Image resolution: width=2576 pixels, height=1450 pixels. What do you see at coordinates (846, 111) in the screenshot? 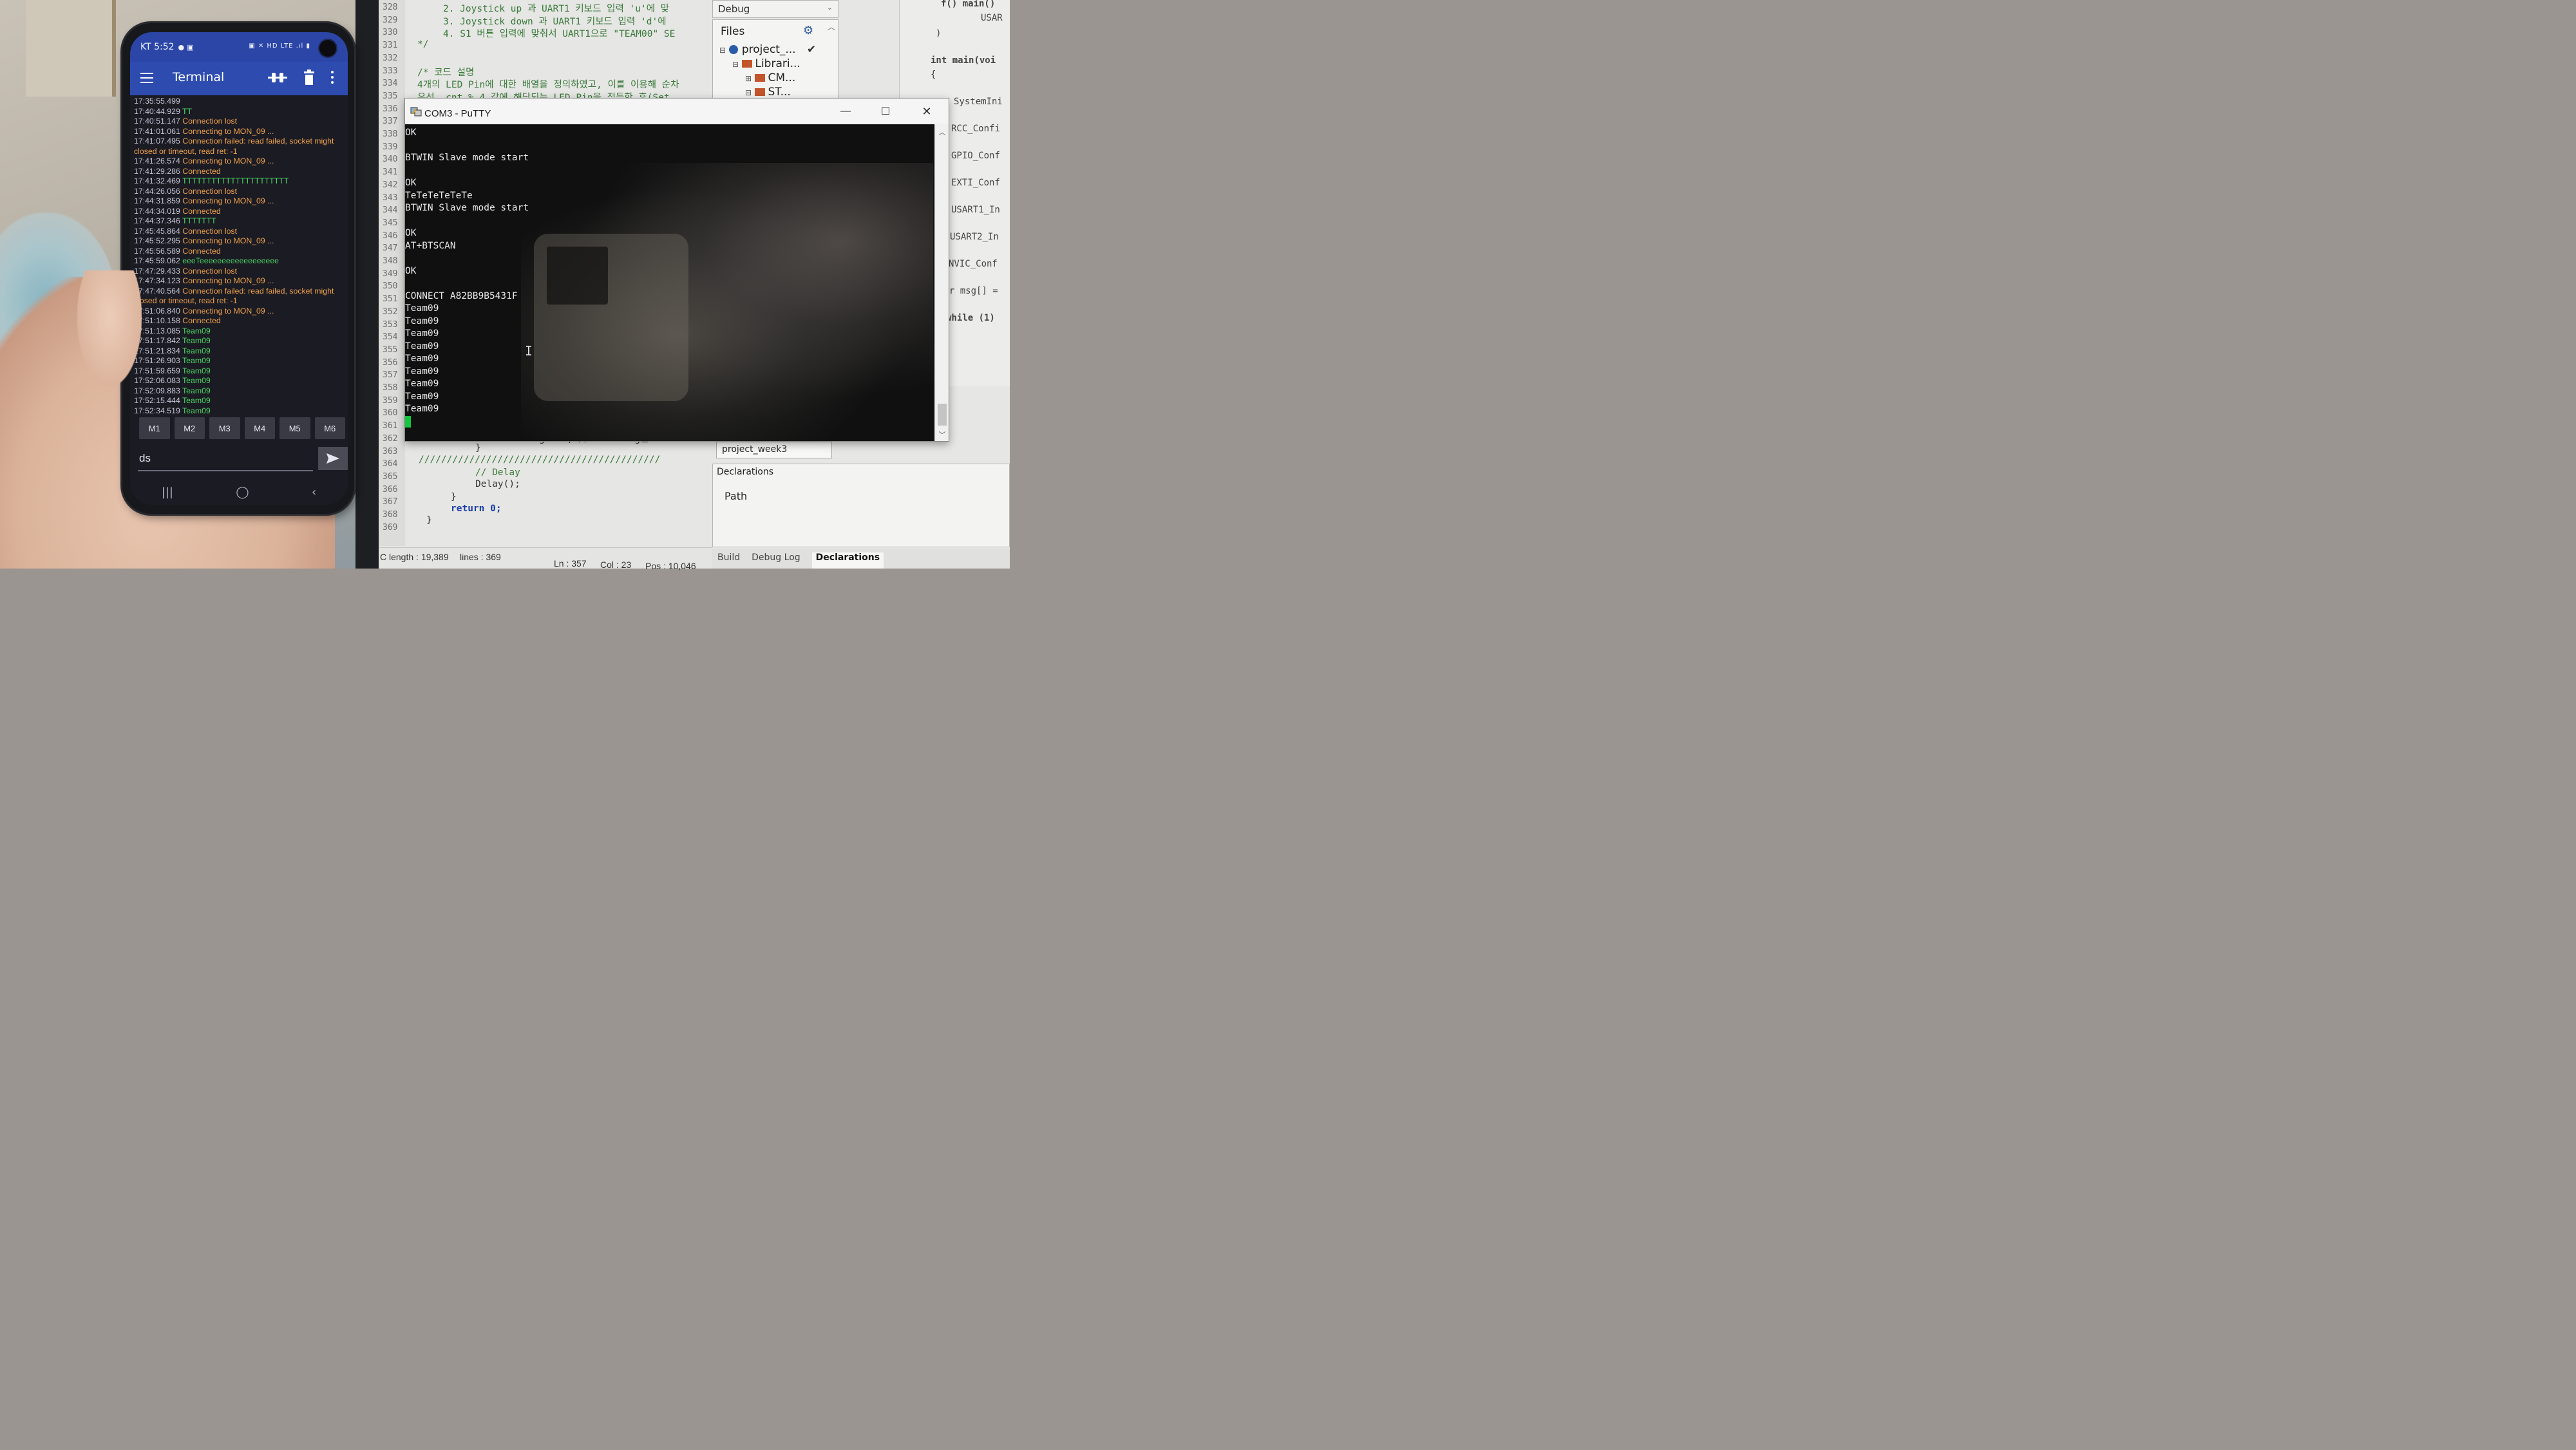
I see `minimize-button: —` at bounding box center [846, 111].